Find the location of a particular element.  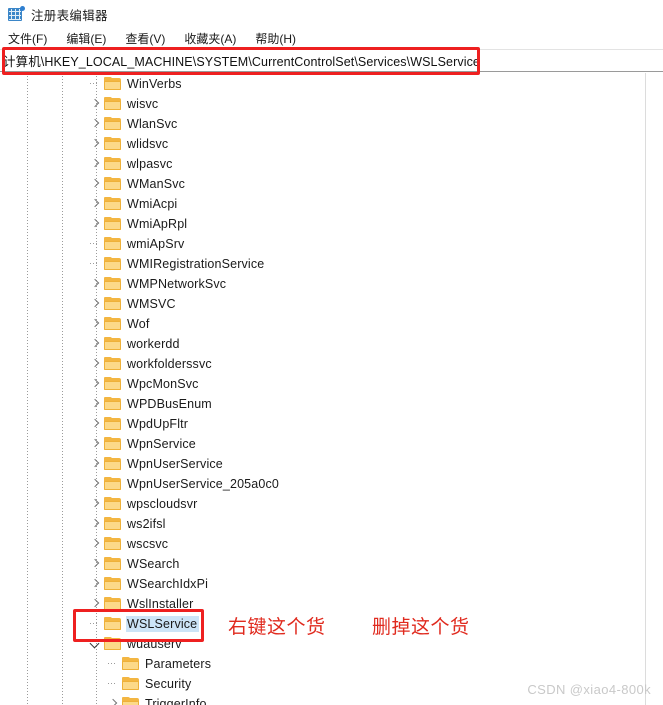

menu-item-favorites: 收藏夹(A) is located at coordinates (210, 38).